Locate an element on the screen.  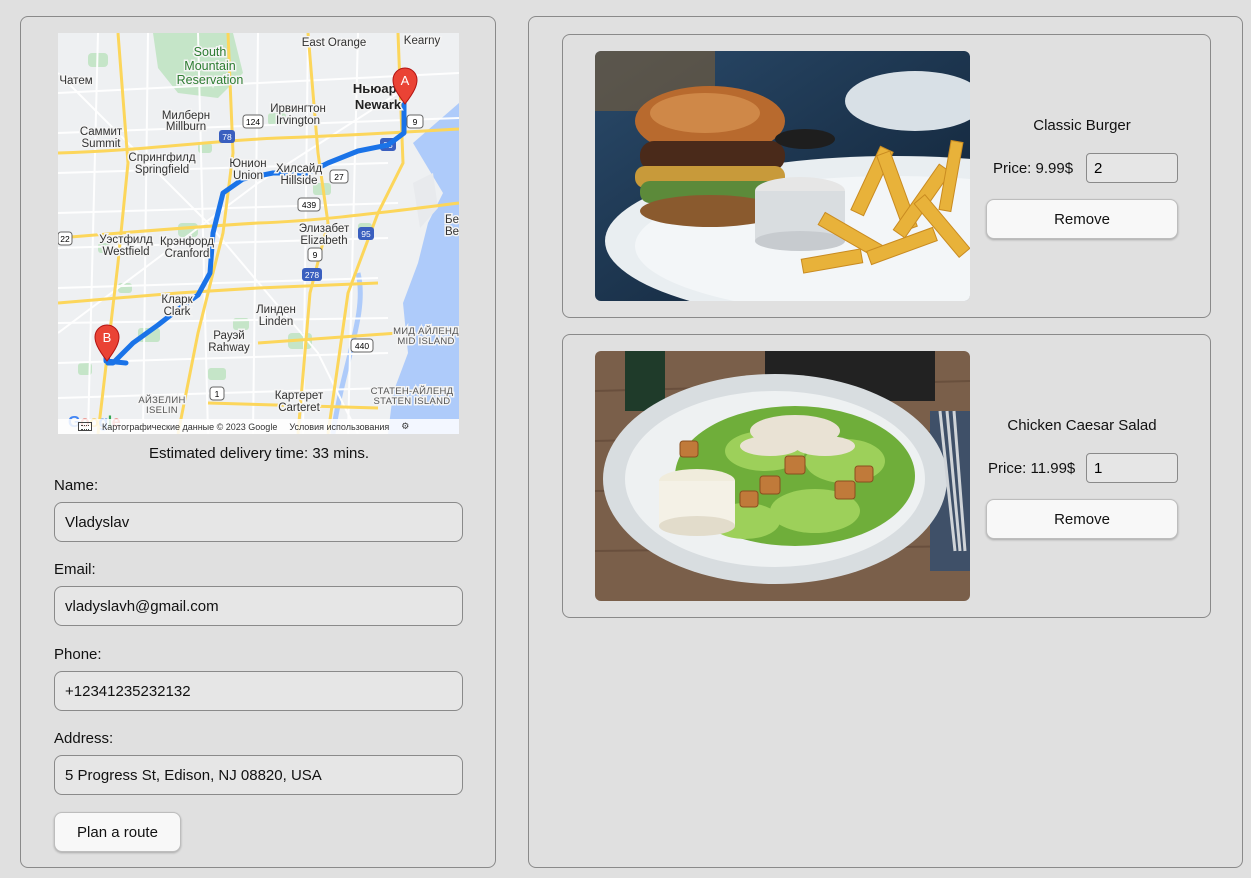
svg-text: Millburn is located at coordinates (186, 127).